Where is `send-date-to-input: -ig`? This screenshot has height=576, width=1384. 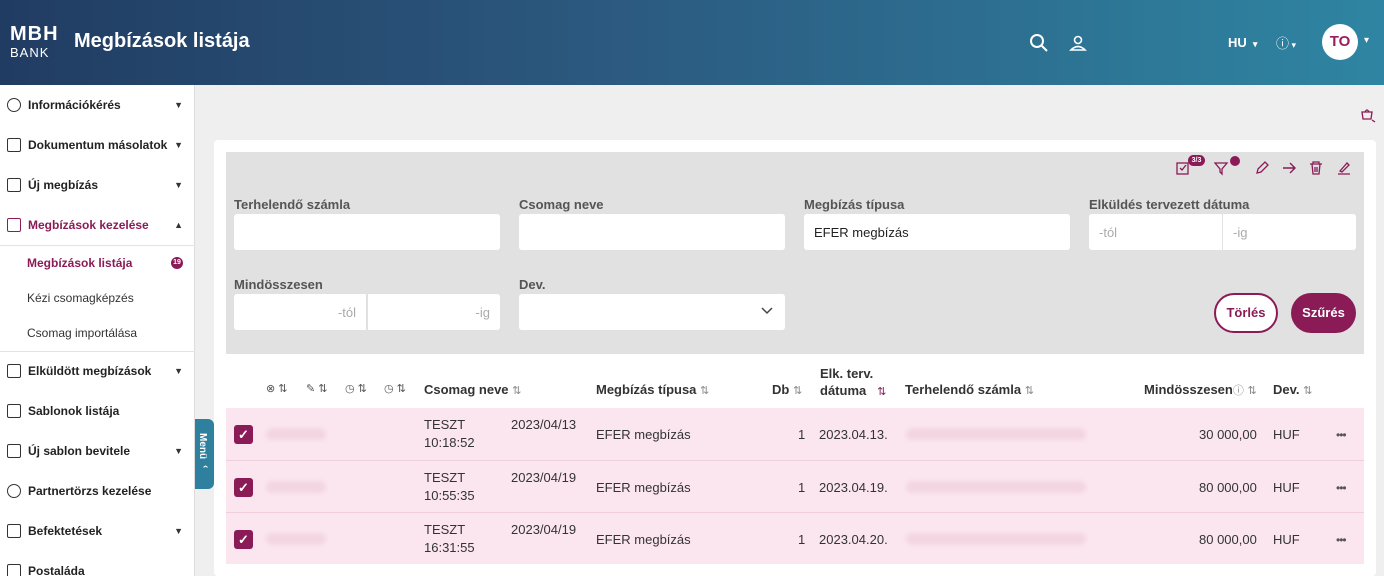 send-date-to-input: -ig is located at coordinates (1289, 232).